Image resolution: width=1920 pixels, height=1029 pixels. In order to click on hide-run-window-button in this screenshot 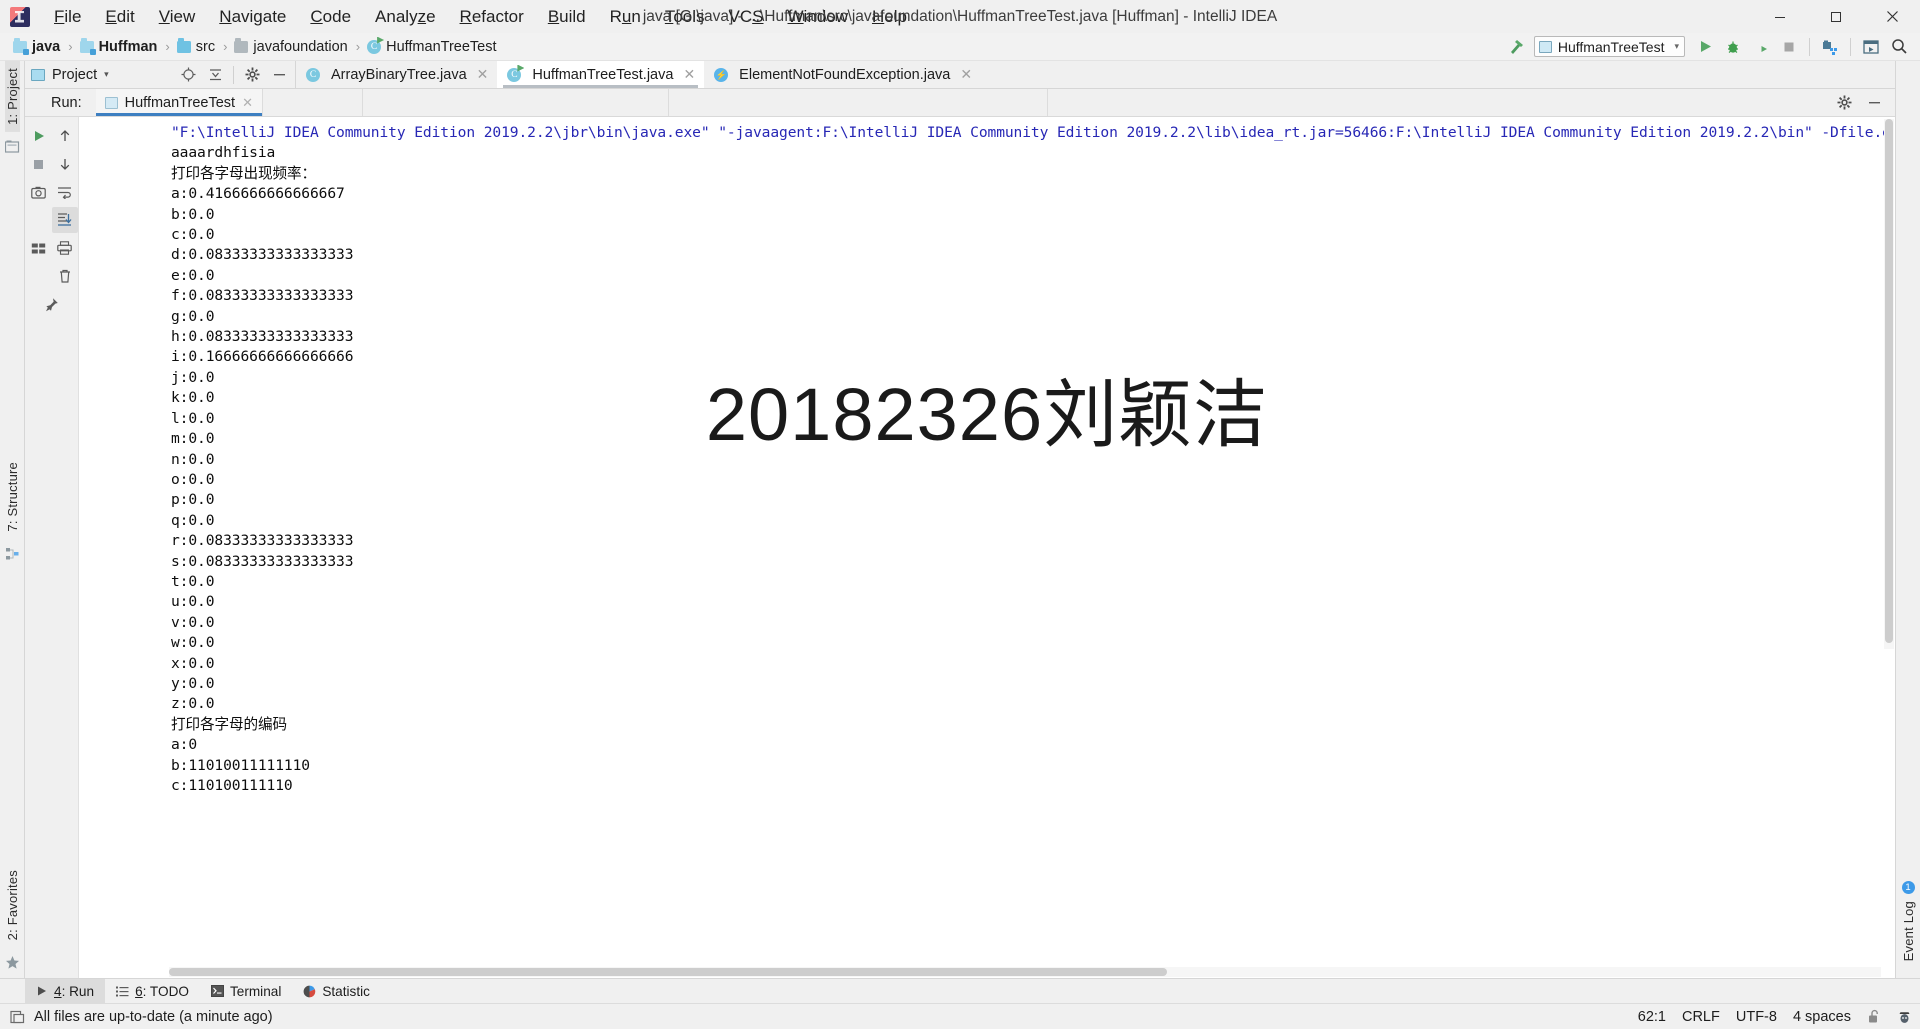, I will do `click(1874, 103)`.